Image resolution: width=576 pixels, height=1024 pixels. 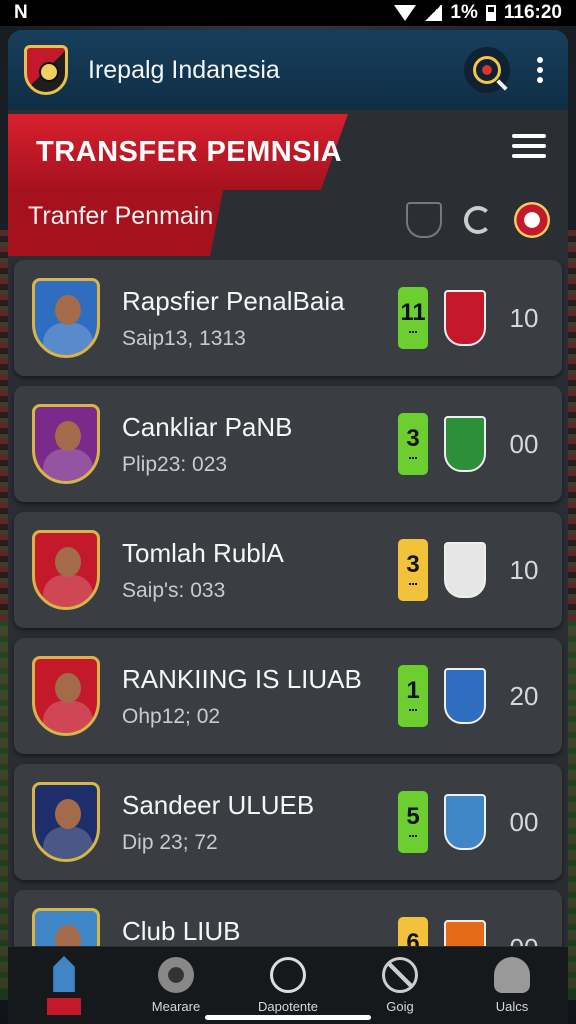 What do you see at coordinates (175, 464) in the screenshot?
I see `player-meta: Plip23: 023` at bounding box center [175, 464].